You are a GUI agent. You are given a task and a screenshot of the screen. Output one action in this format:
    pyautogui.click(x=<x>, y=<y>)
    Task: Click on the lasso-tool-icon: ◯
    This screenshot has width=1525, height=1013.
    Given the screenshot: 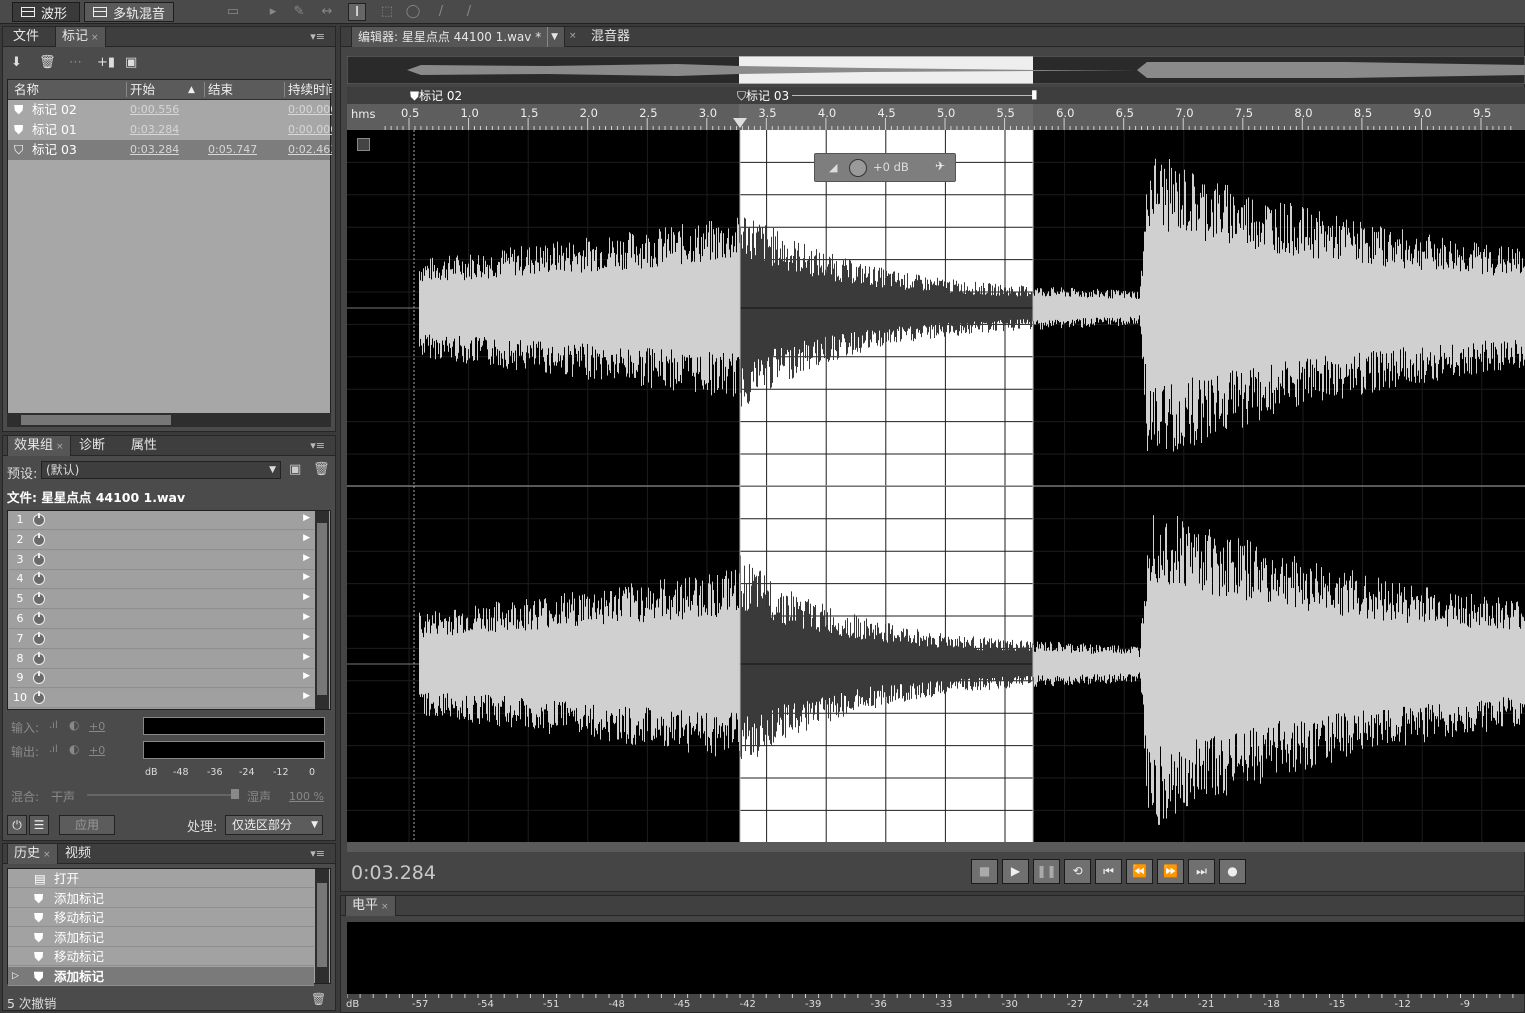 What is the action you would take?
    pyautogui.click(x=413, y=12)
    